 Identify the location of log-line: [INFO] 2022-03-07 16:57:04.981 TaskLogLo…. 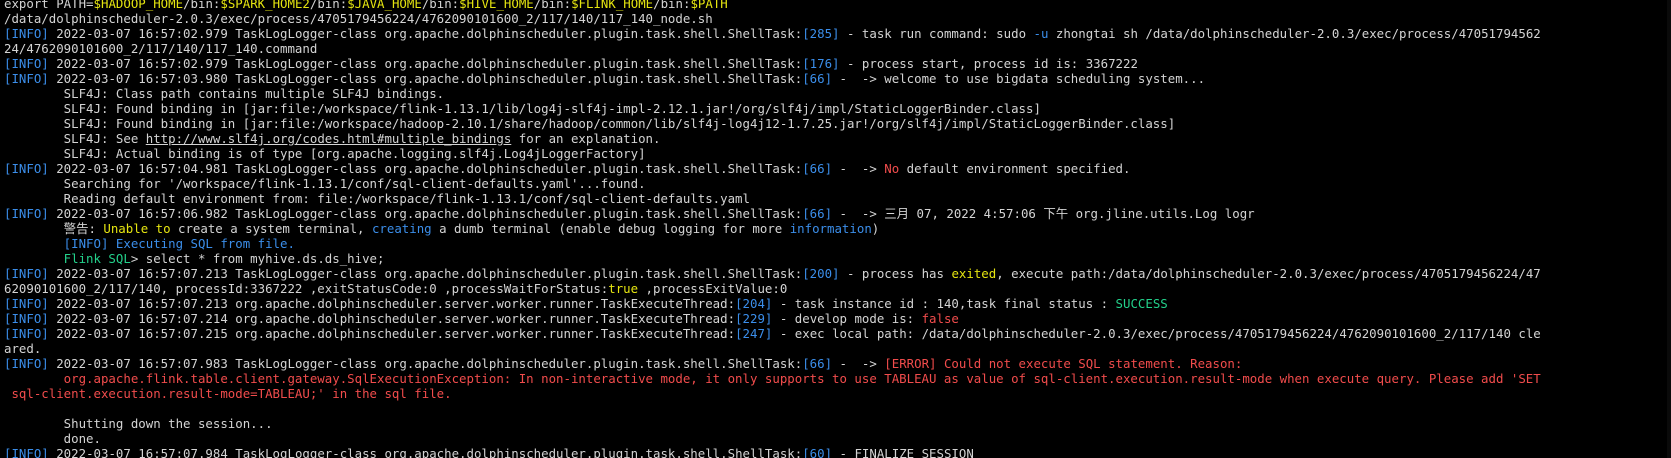
(836, 168).